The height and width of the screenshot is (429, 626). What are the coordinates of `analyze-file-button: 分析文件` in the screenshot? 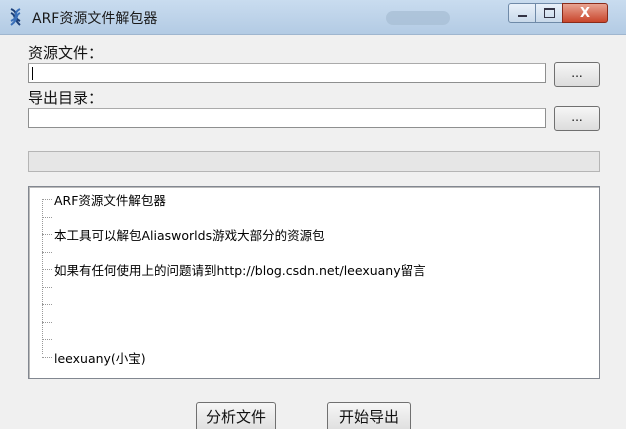 It's located at (236, 415).